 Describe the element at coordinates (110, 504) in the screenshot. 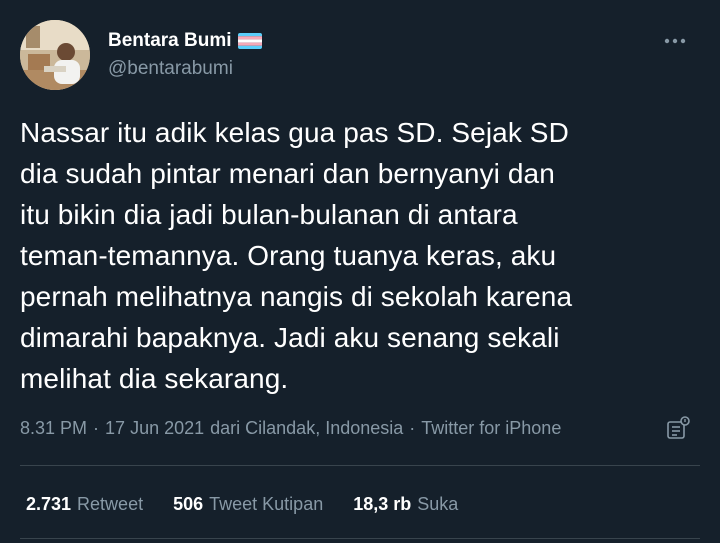

I see `retweets-label: Retweet` at that location.